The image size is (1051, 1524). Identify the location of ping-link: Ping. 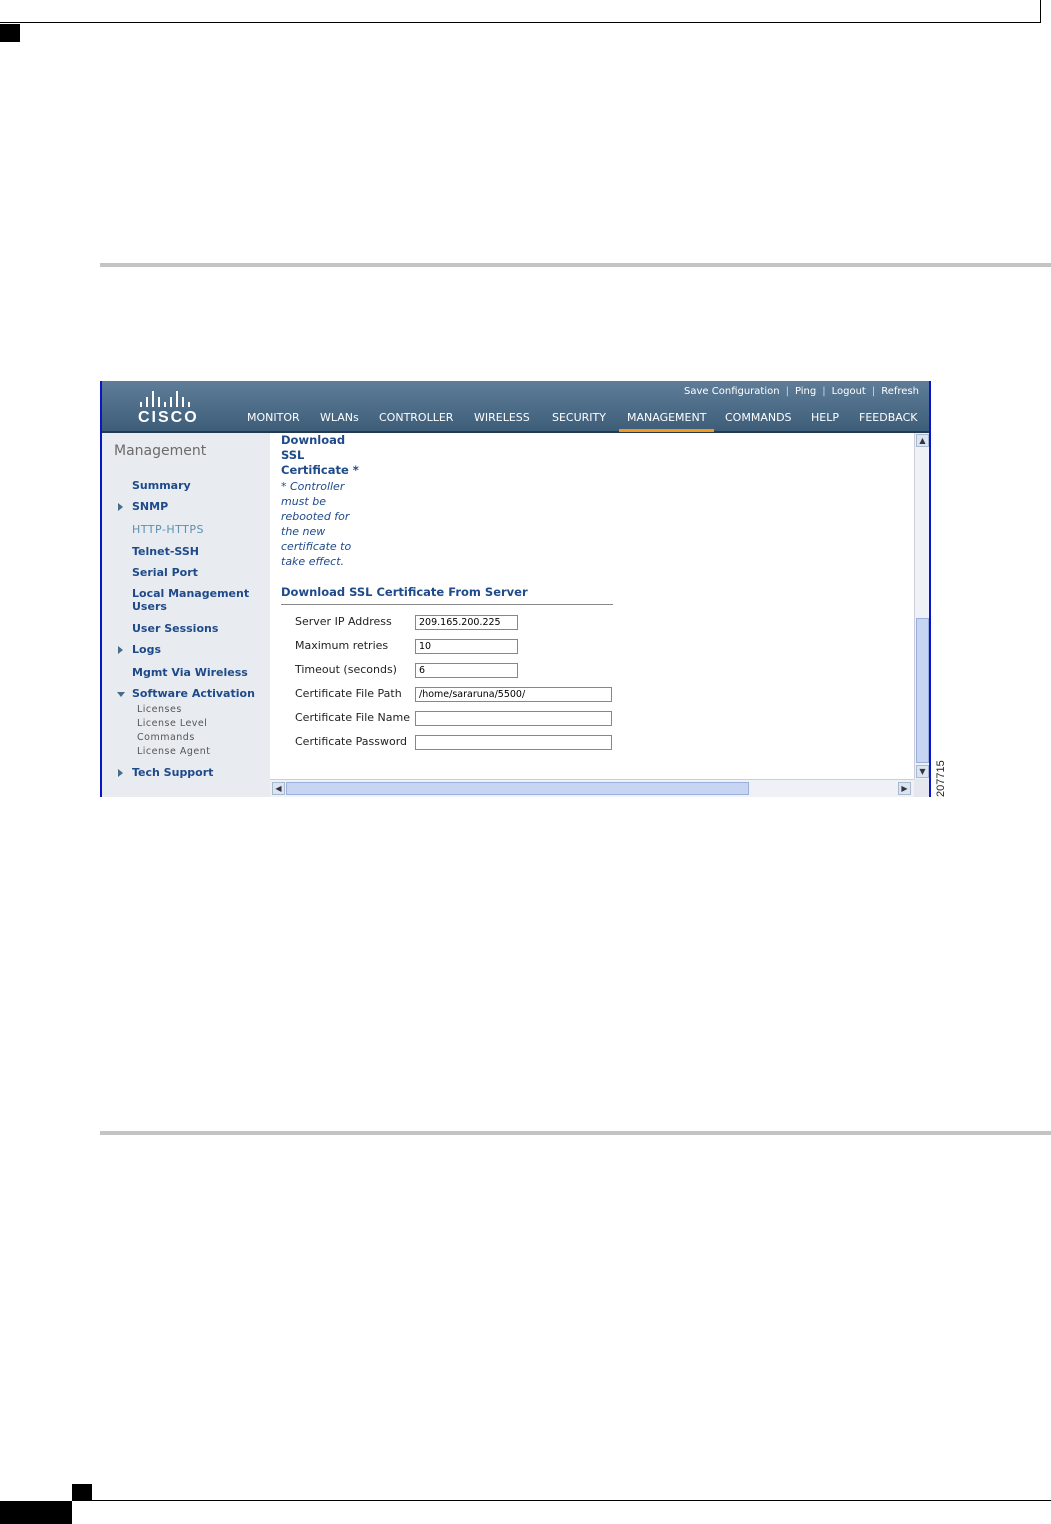
(805, 391).